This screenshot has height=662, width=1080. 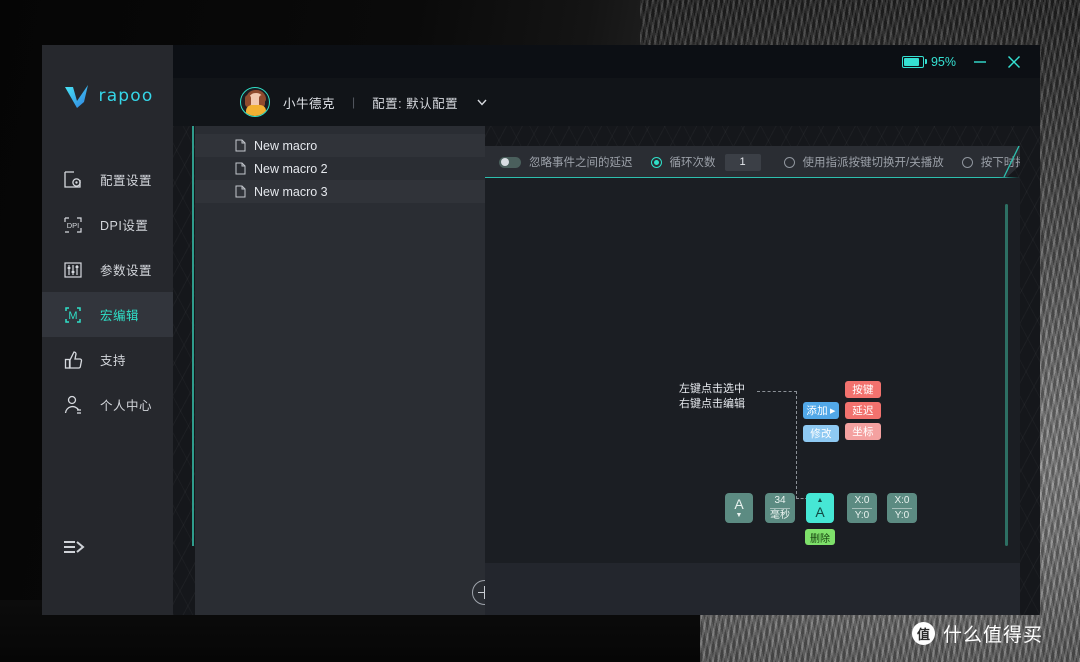 I want to click on step-bottom-label: A, so click(x=820, y=511).